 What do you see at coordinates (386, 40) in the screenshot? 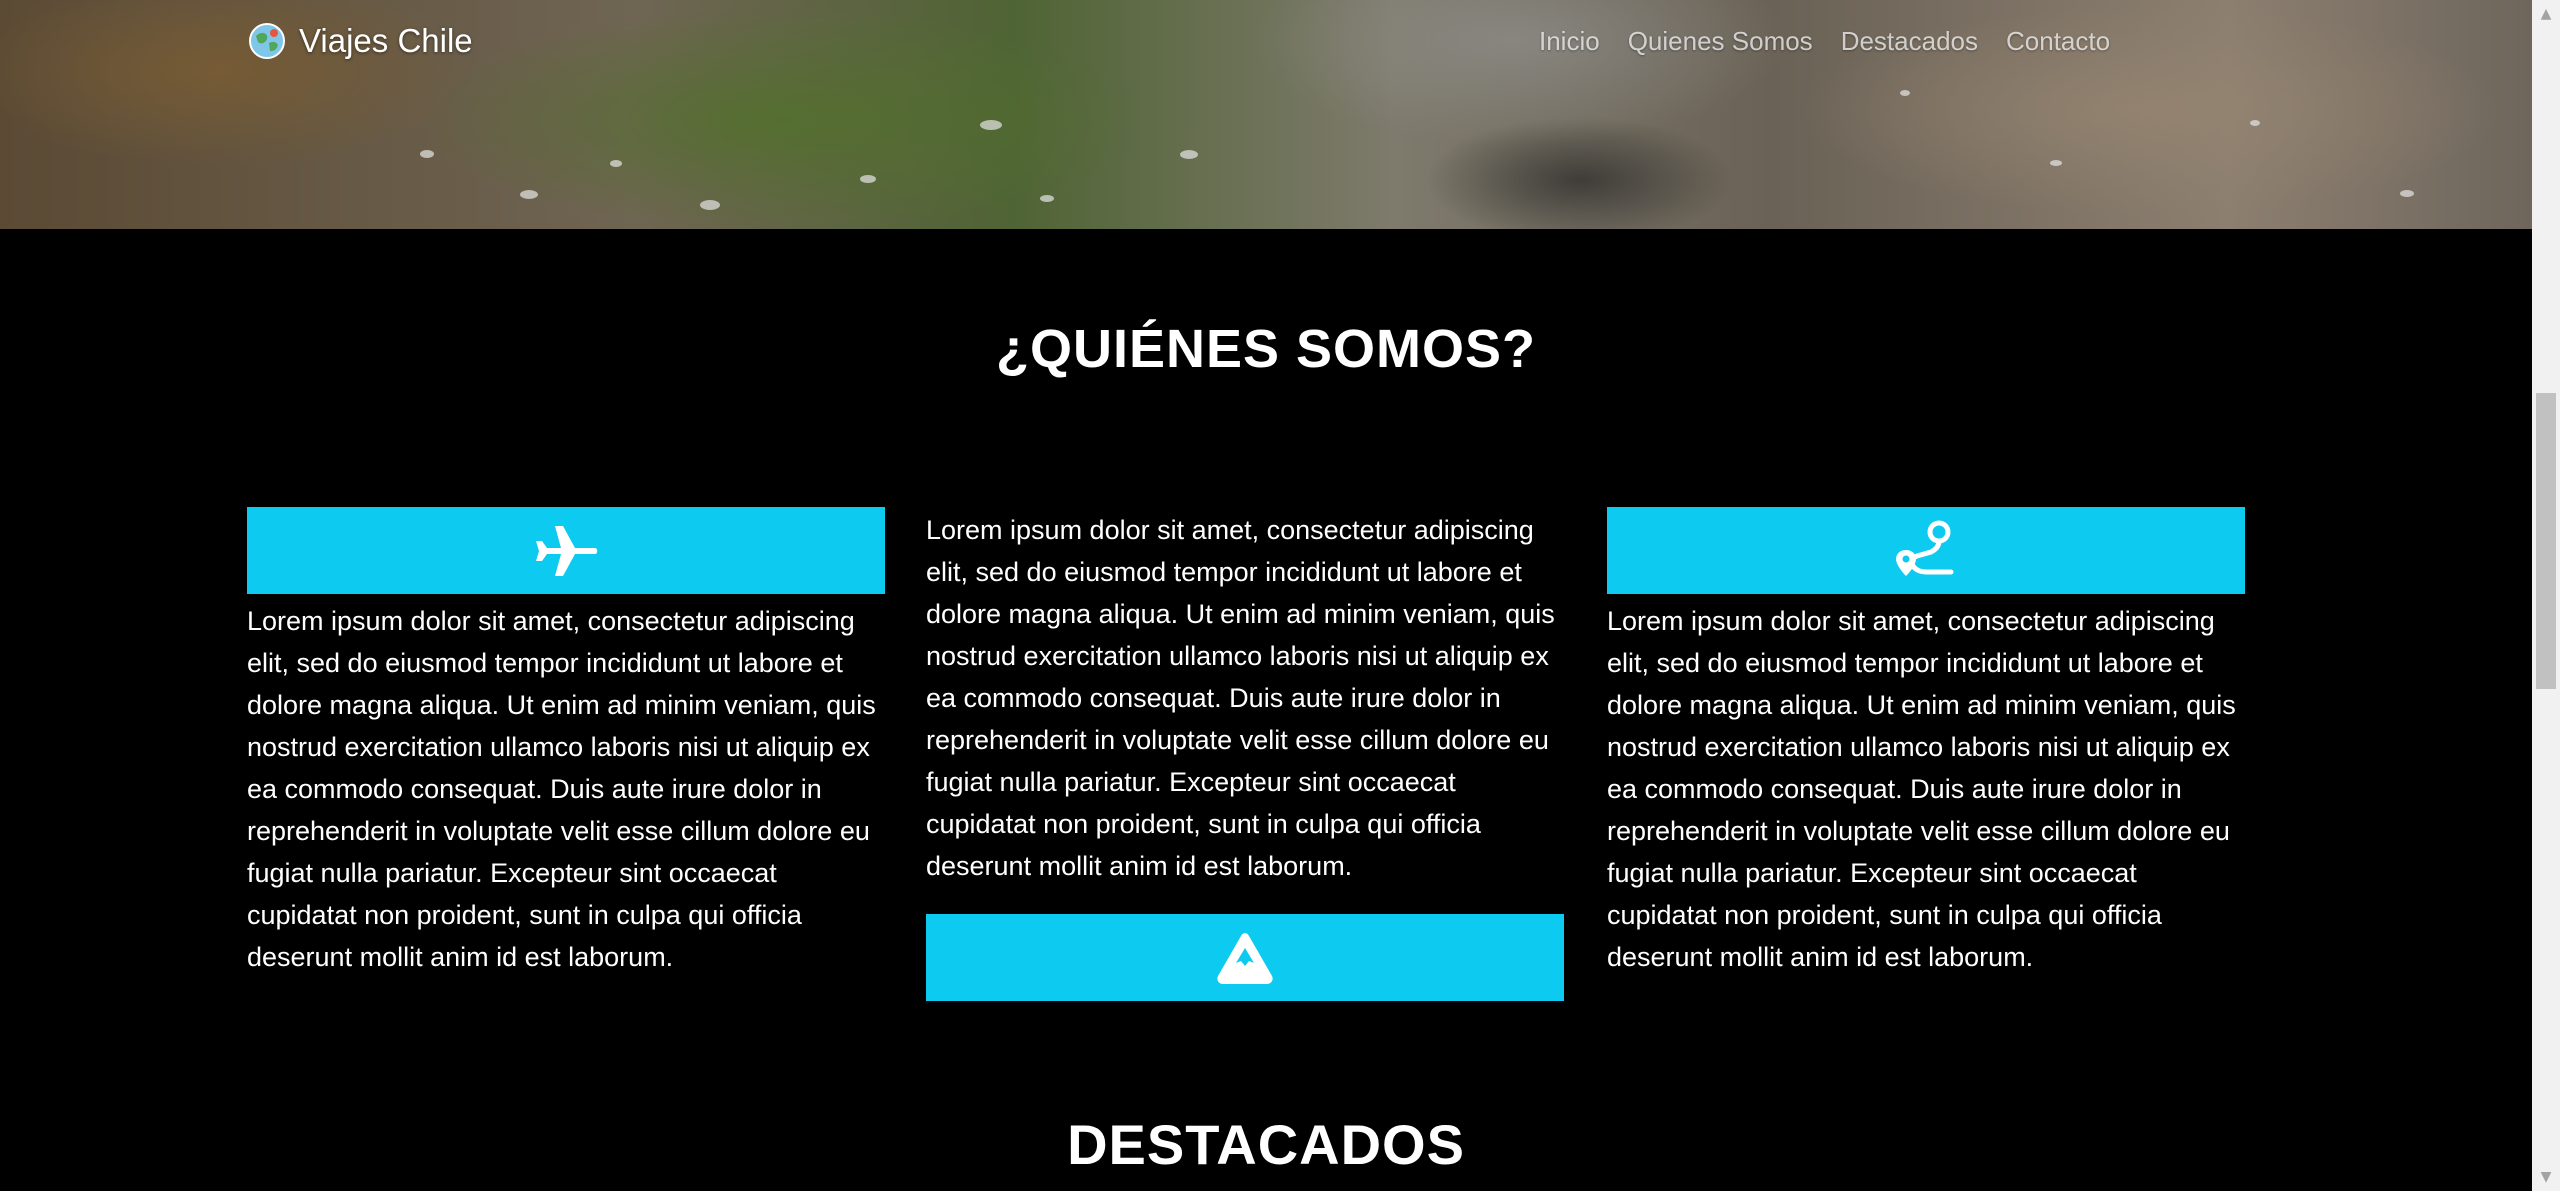
I see `brand-name: Viajes Chile` at bounding box center [386, 40].